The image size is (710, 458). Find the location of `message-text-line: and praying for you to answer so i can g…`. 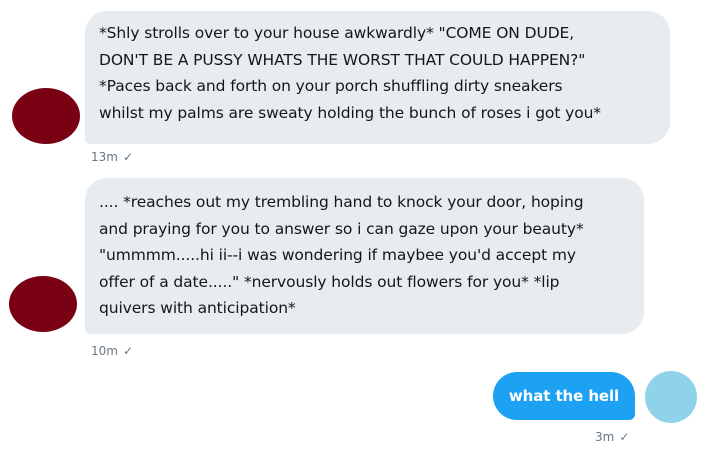

message-text-line: and praying for you to answer so i can g… is located at coordinates (341, 228).